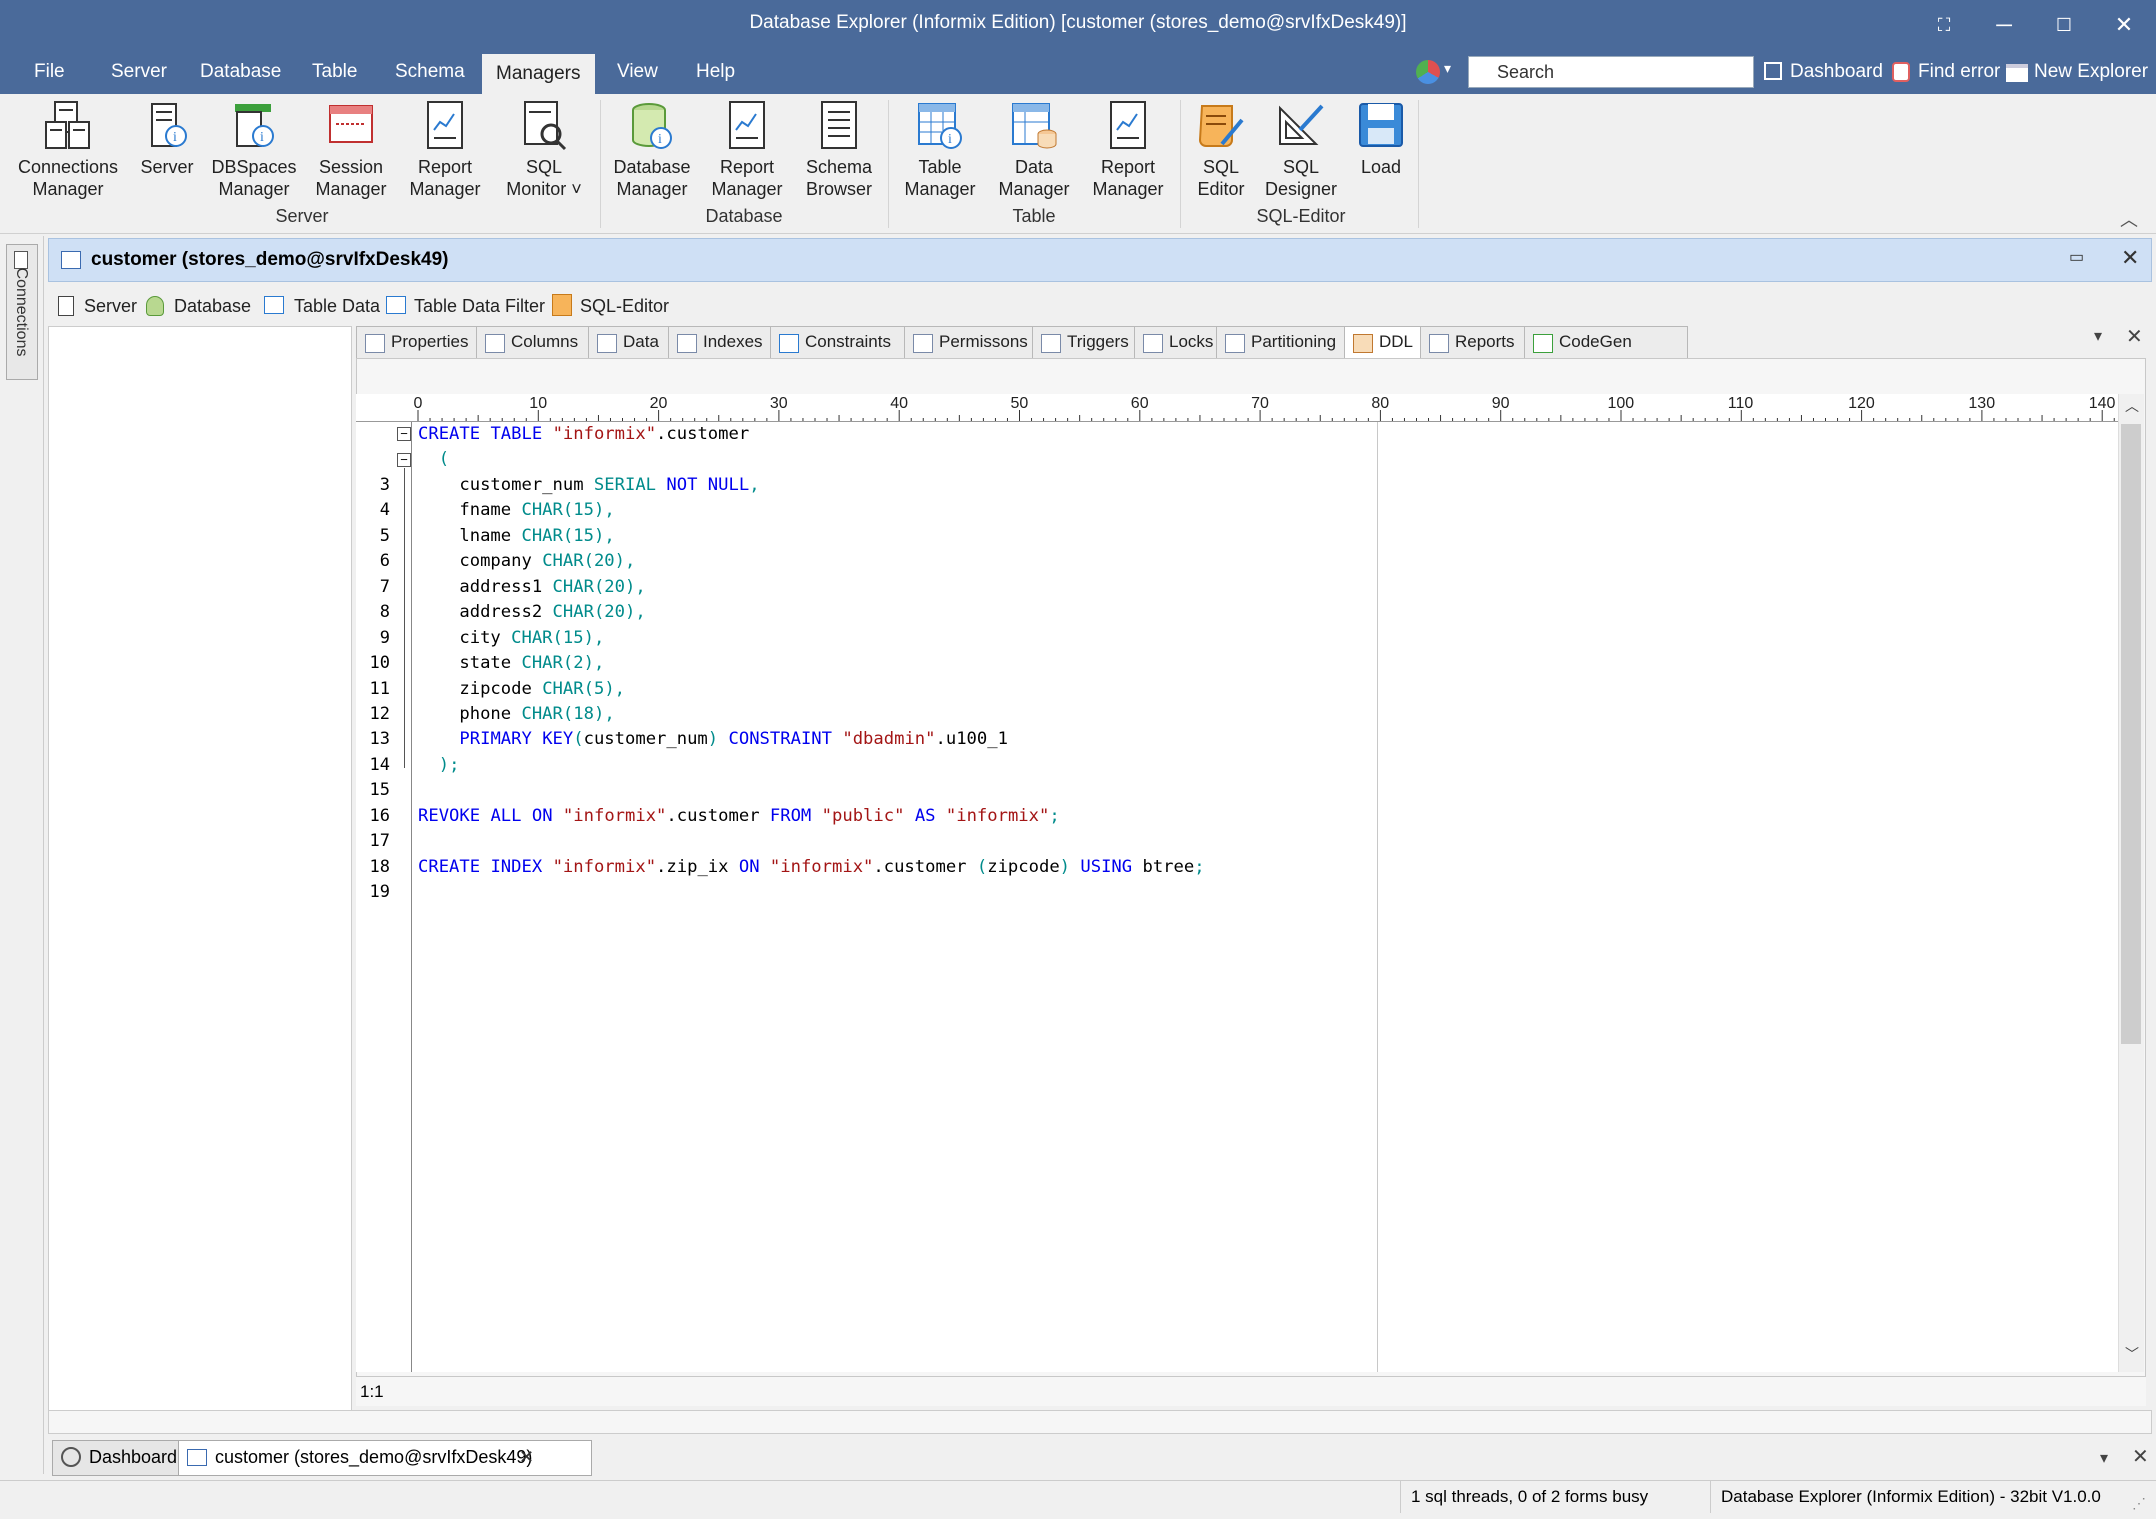  Describe the element at coordinates (2004, 25) in the screenshot. I see `minimize-button: ─` at that location.